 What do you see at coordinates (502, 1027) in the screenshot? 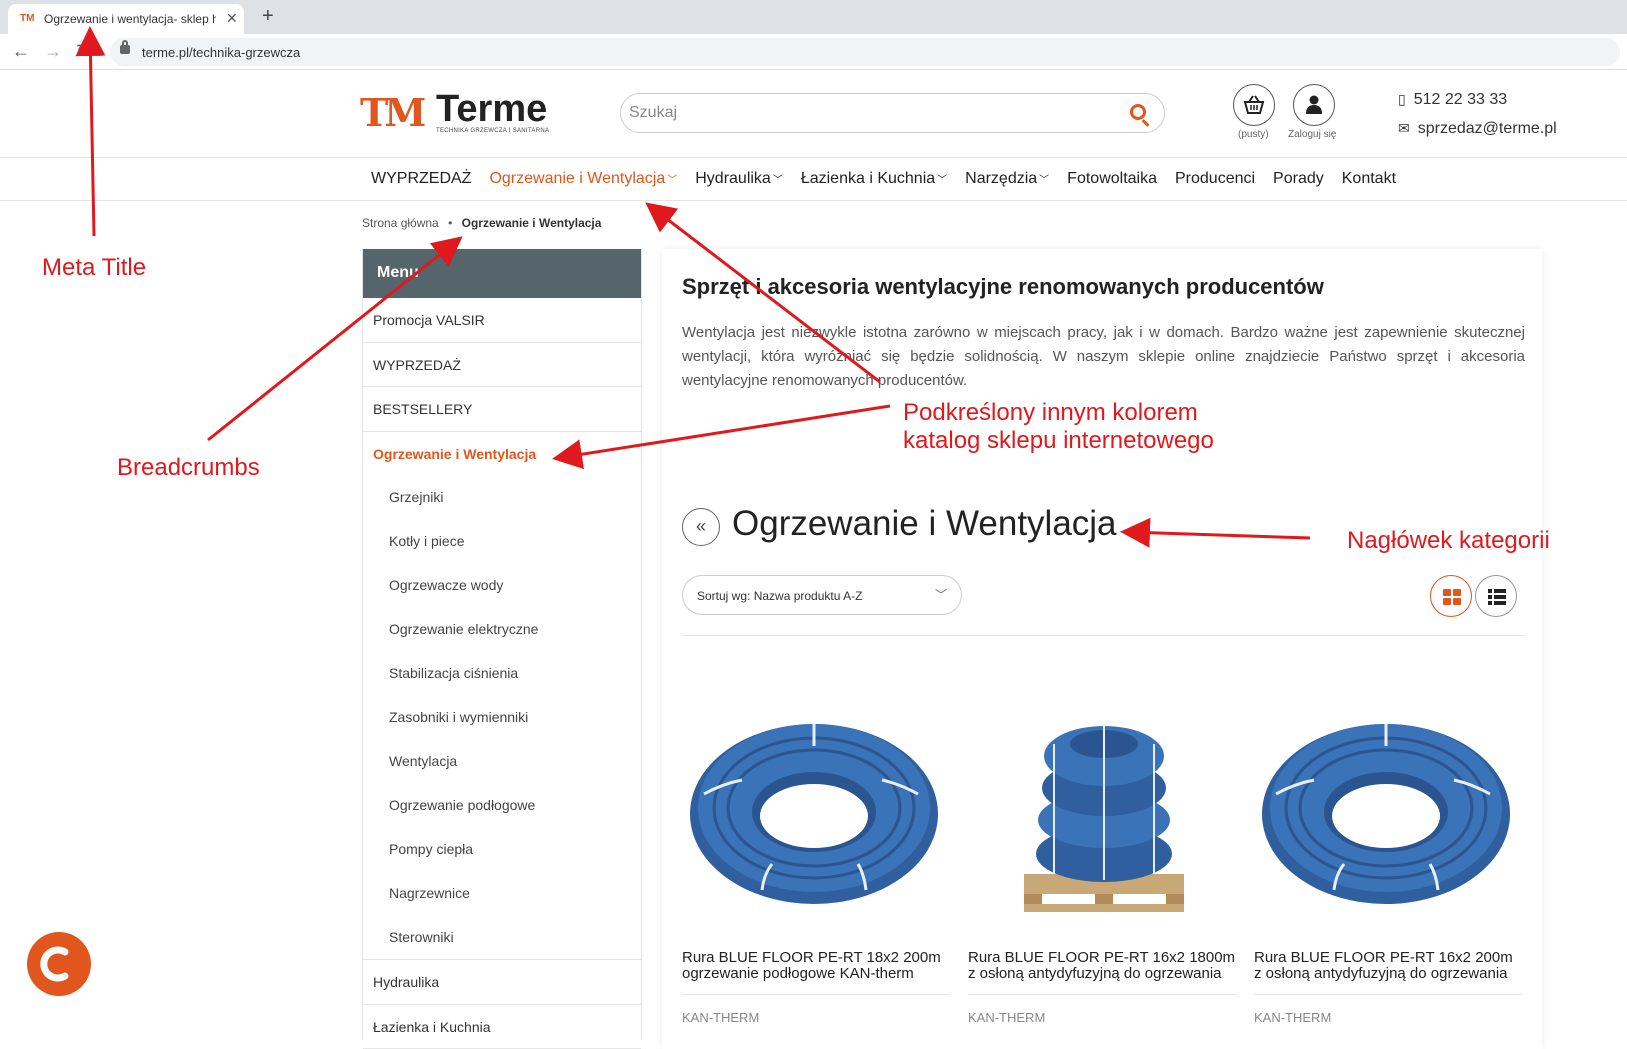
I see `sidebar-item-lazienka: Łazienka i Kuchnia` at bounding box center [502, 1027].